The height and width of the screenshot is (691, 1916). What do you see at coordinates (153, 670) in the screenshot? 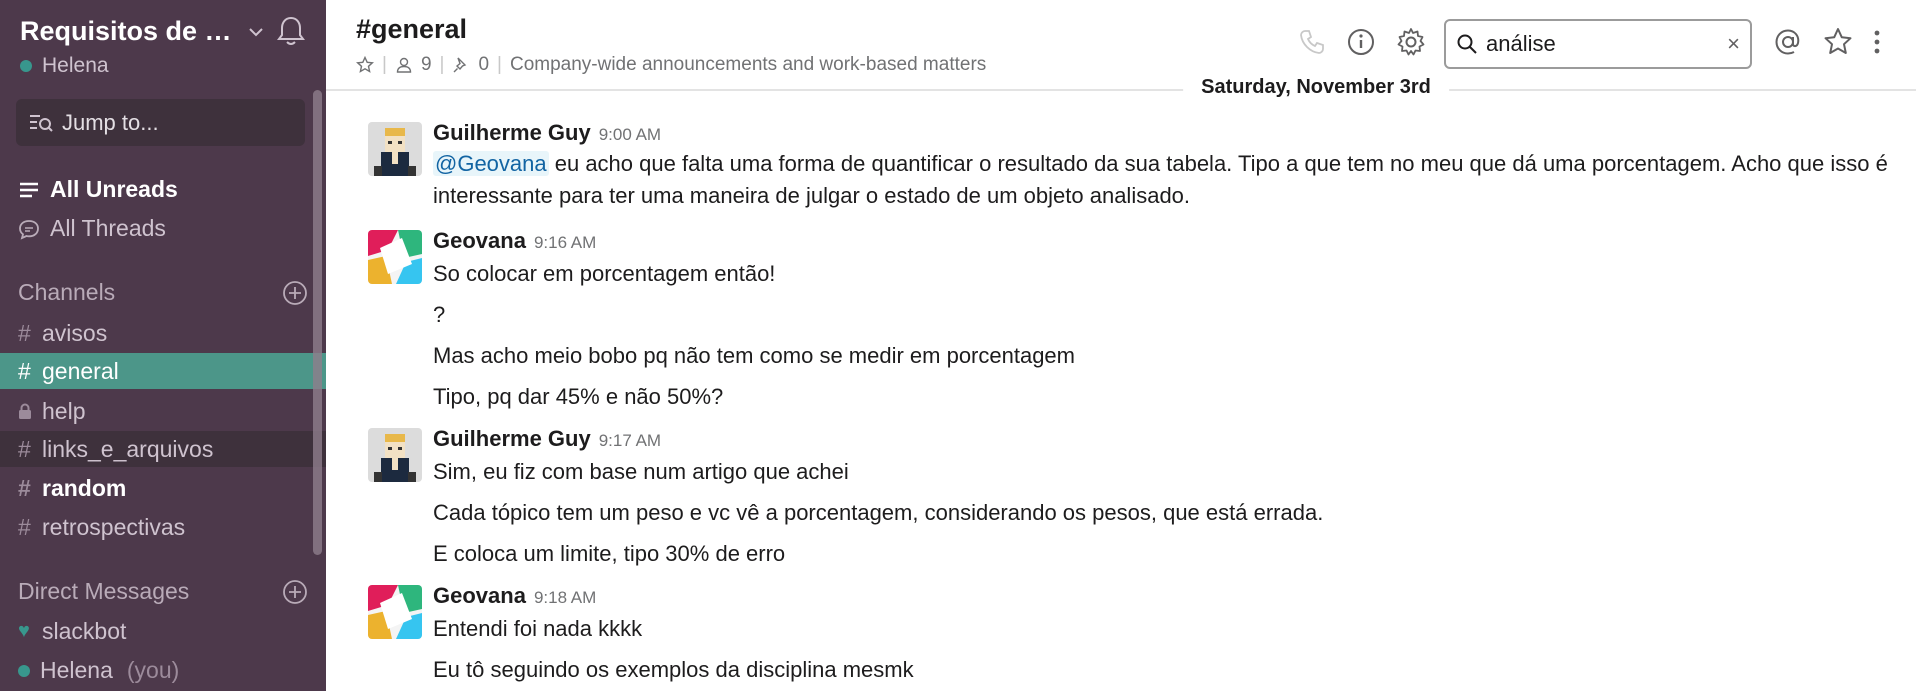
I see `dm-you-suffix: (you)` at bounding box center [153, 670].